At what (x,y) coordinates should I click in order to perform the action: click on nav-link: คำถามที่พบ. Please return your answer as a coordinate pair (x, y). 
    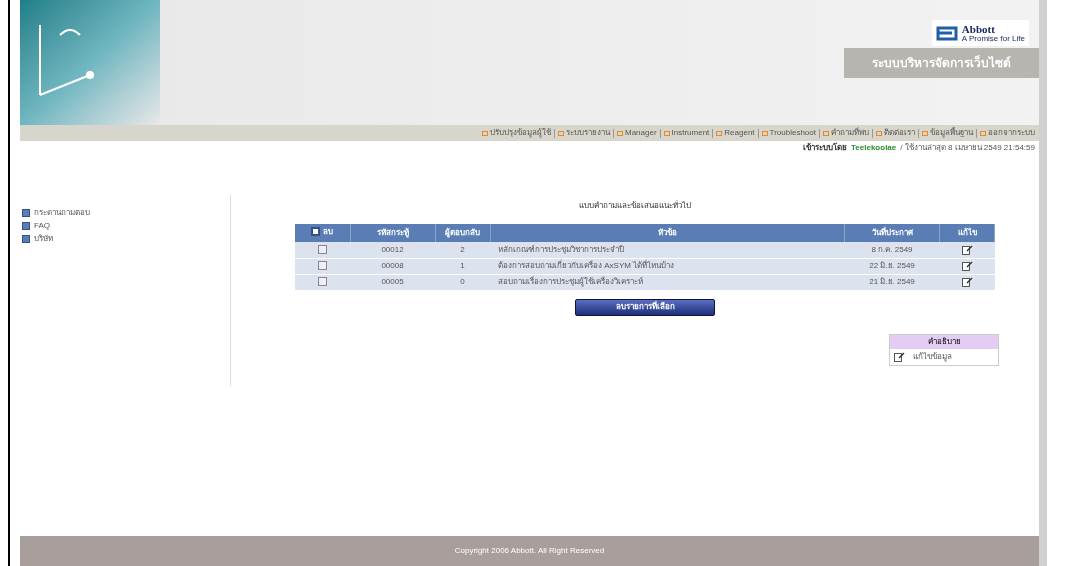
    Looking at the image, I should click on (846, 133).